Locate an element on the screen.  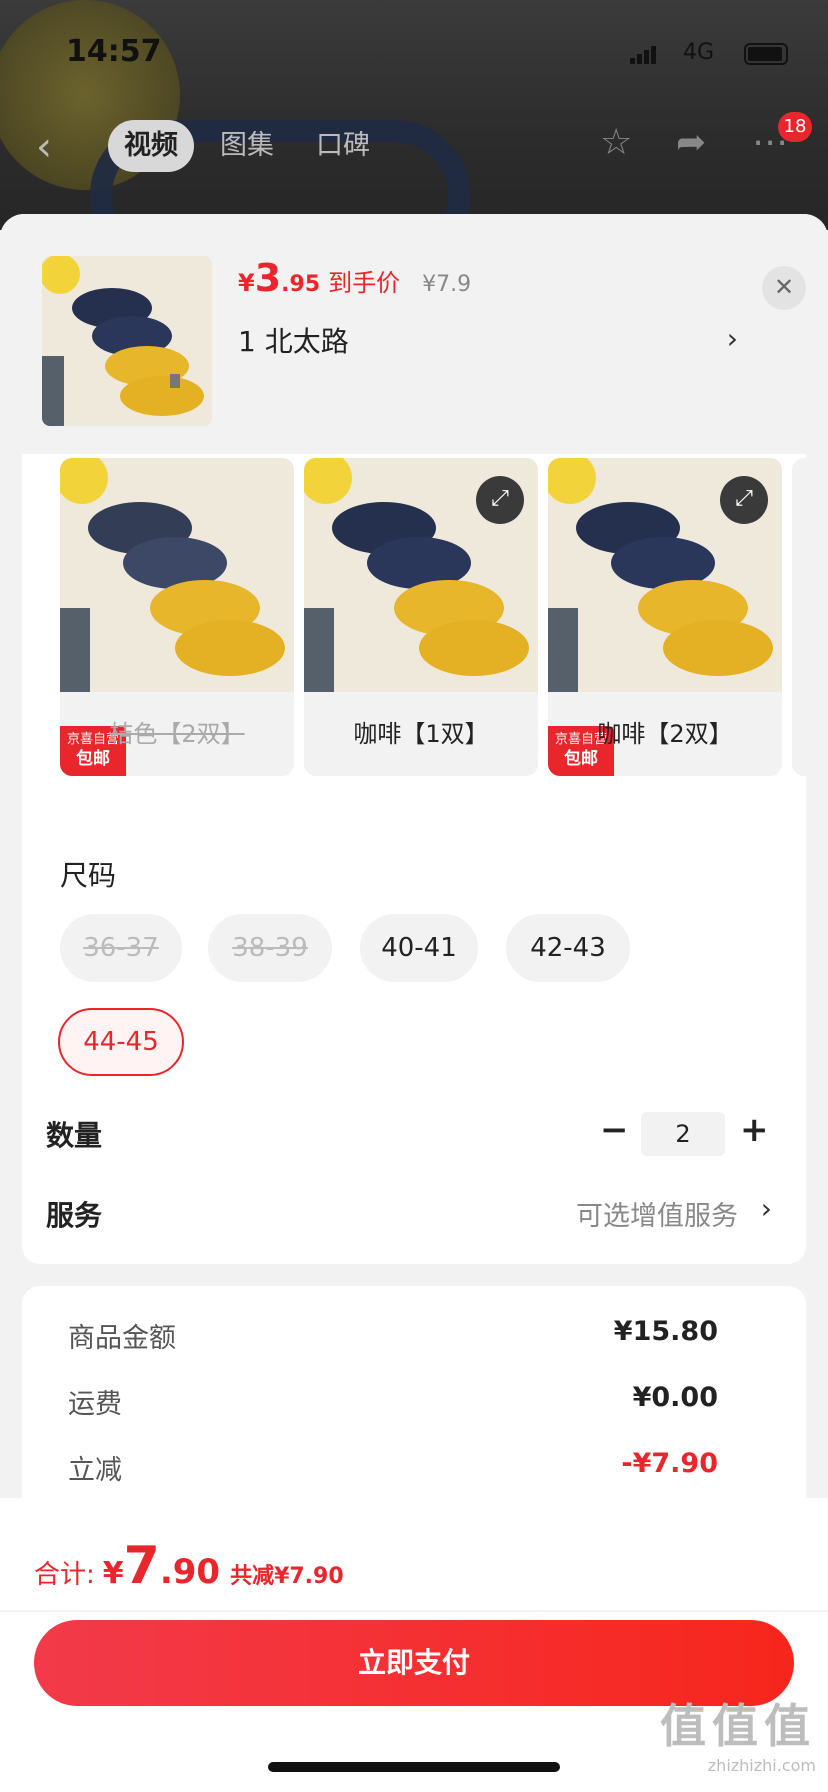
price-integer: 3 is located at coordinates (268, 278).